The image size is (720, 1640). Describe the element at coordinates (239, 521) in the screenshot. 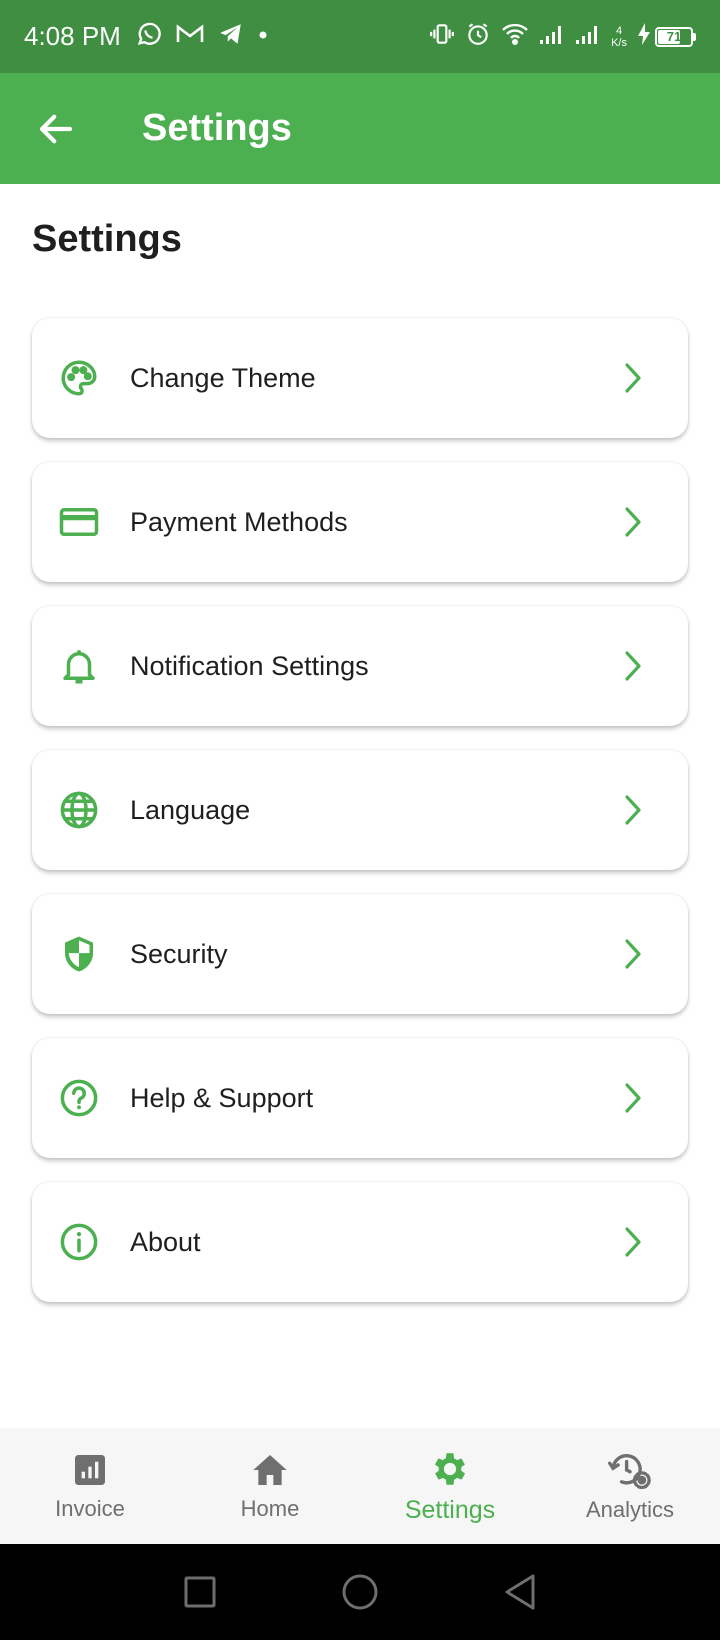

I see `setting-label: Payment Methods` at that location.